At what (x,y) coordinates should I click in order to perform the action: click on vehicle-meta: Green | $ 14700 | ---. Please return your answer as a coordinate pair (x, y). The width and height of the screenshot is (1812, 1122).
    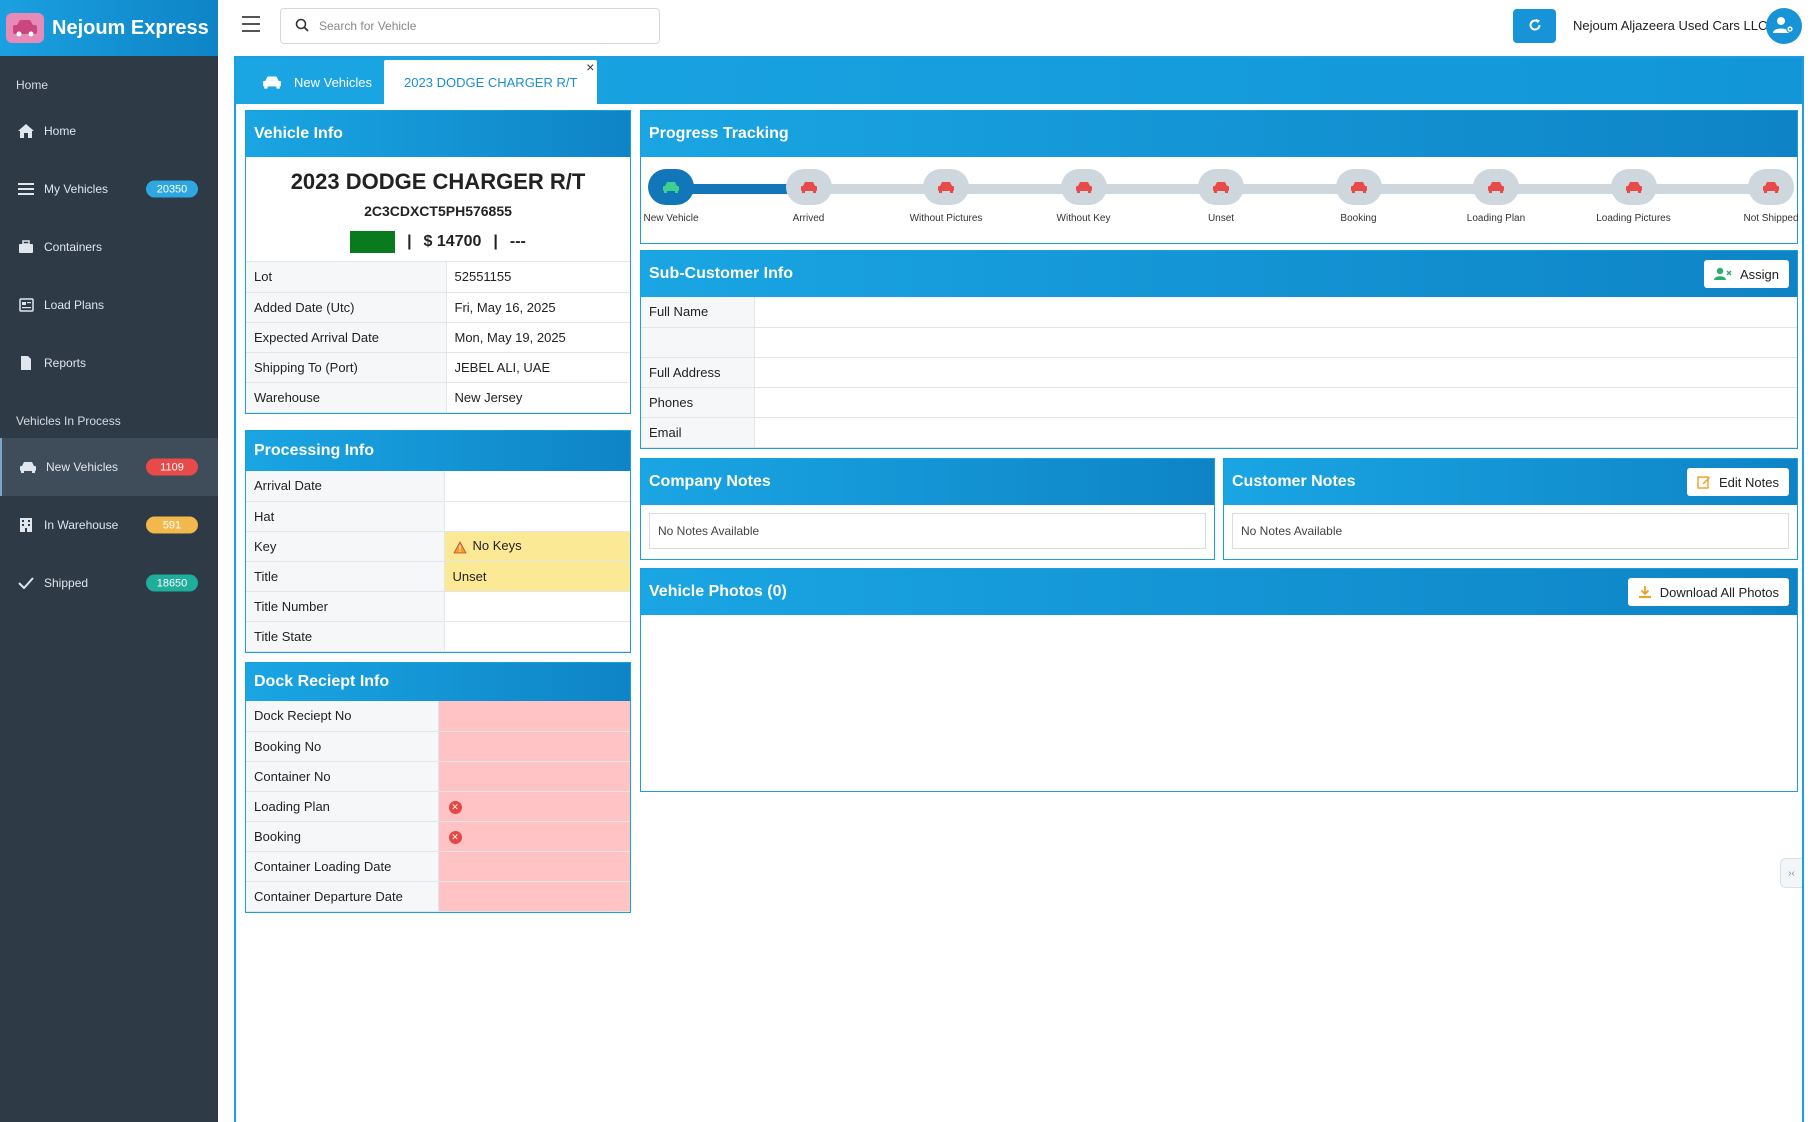
    Looking at the image, I should click on (438, 242).